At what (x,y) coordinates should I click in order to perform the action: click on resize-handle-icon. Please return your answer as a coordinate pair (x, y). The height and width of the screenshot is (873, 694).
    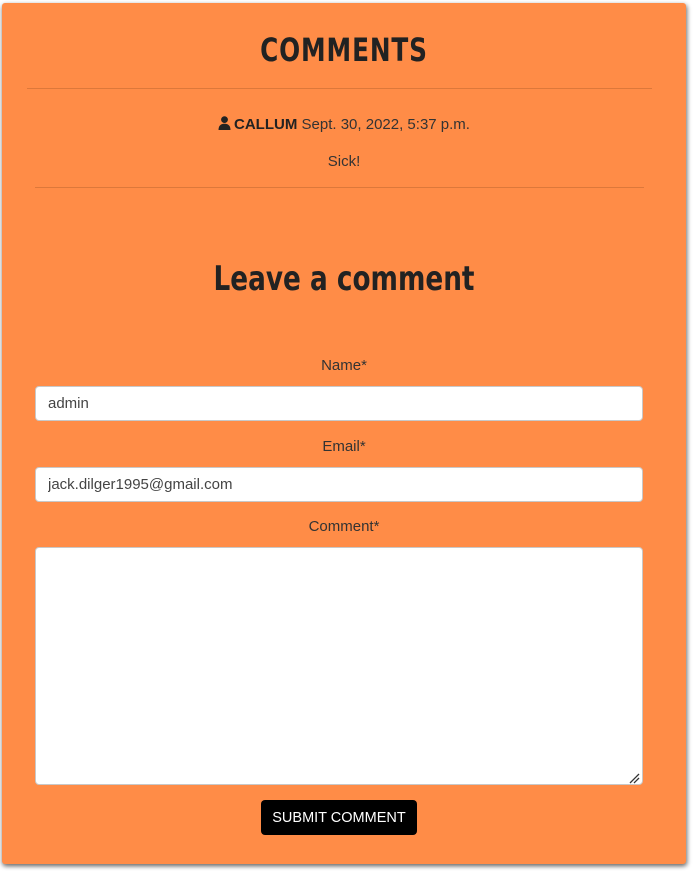
    Looking at the image, I should click on (634, 777).